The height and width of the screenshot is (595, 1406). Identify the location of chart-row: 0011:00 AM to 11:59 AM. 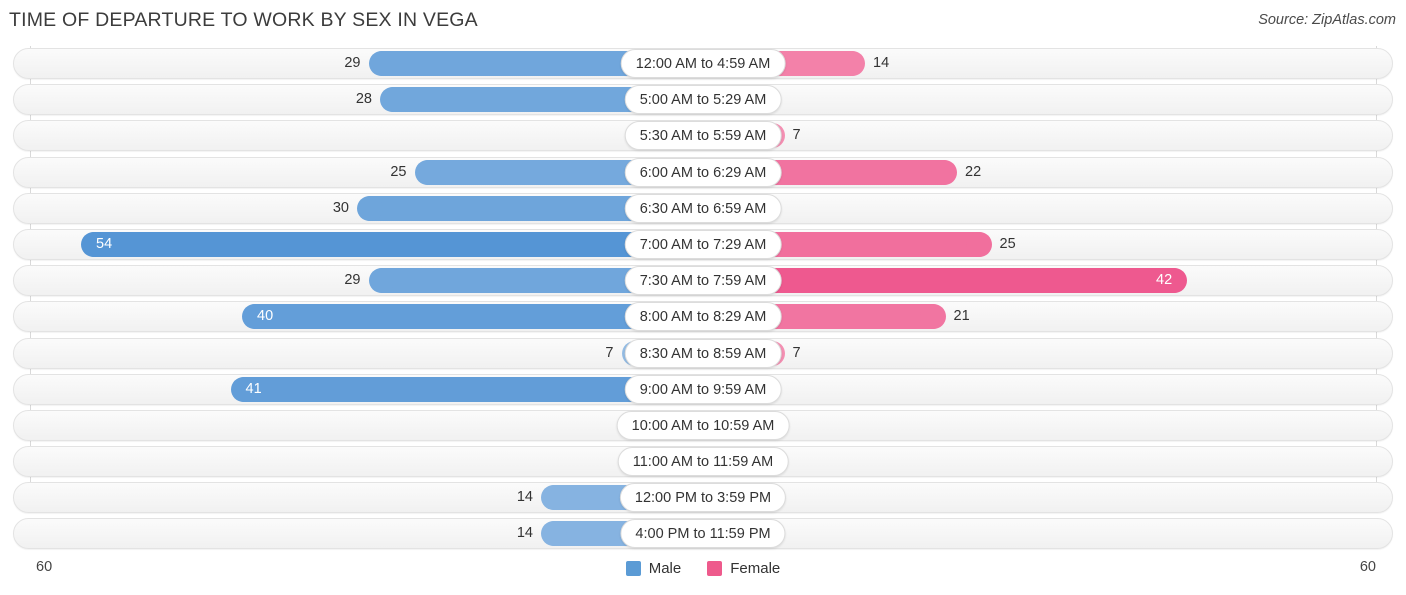
(703, 462).